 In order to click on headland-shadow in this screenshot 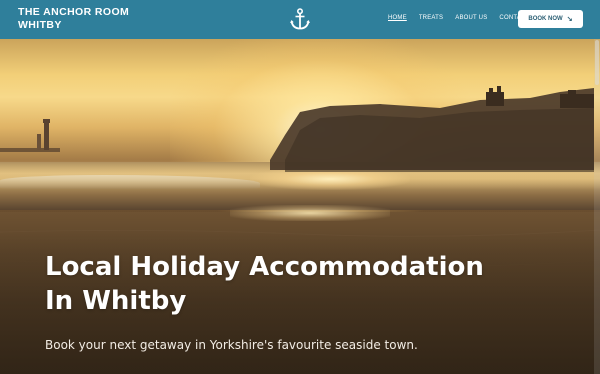, I will do `click(439, 140)`.